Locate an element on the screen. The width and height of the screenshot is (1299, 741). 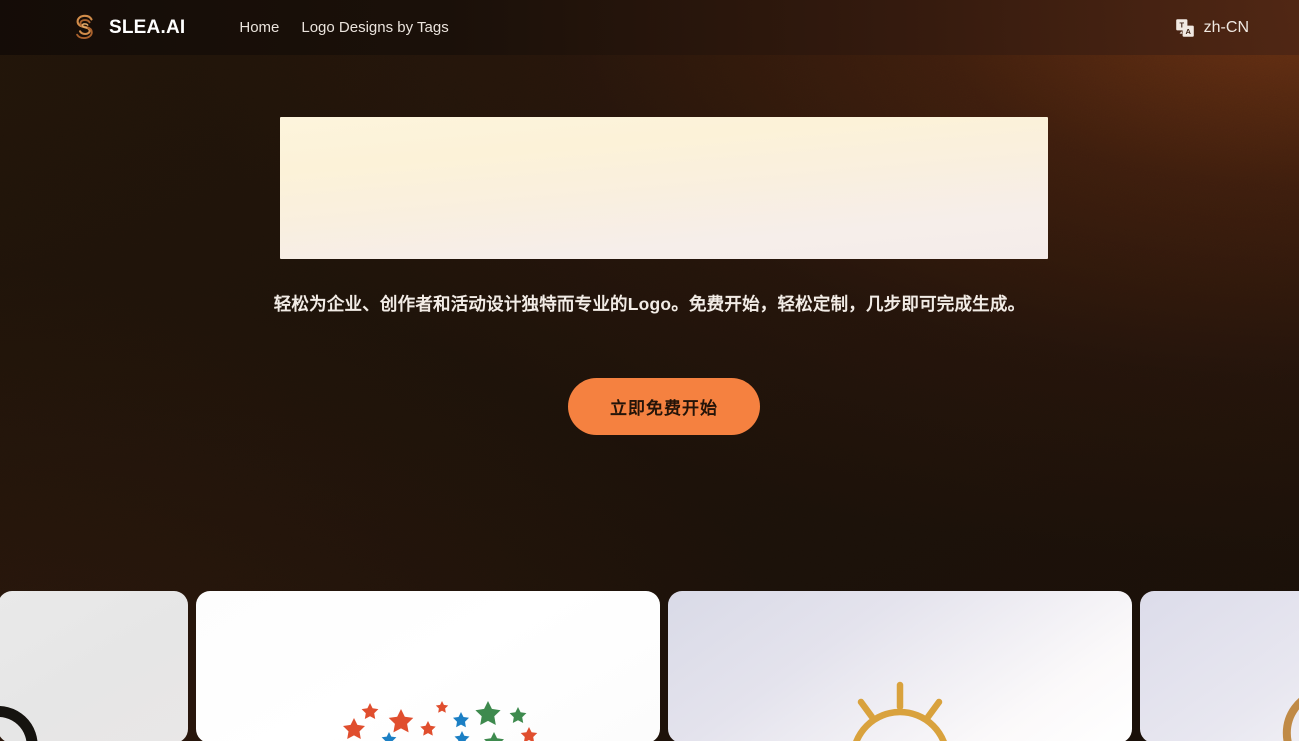
main-navigation: Home Logo Designs by Tags is located at coordinates (343, 27).